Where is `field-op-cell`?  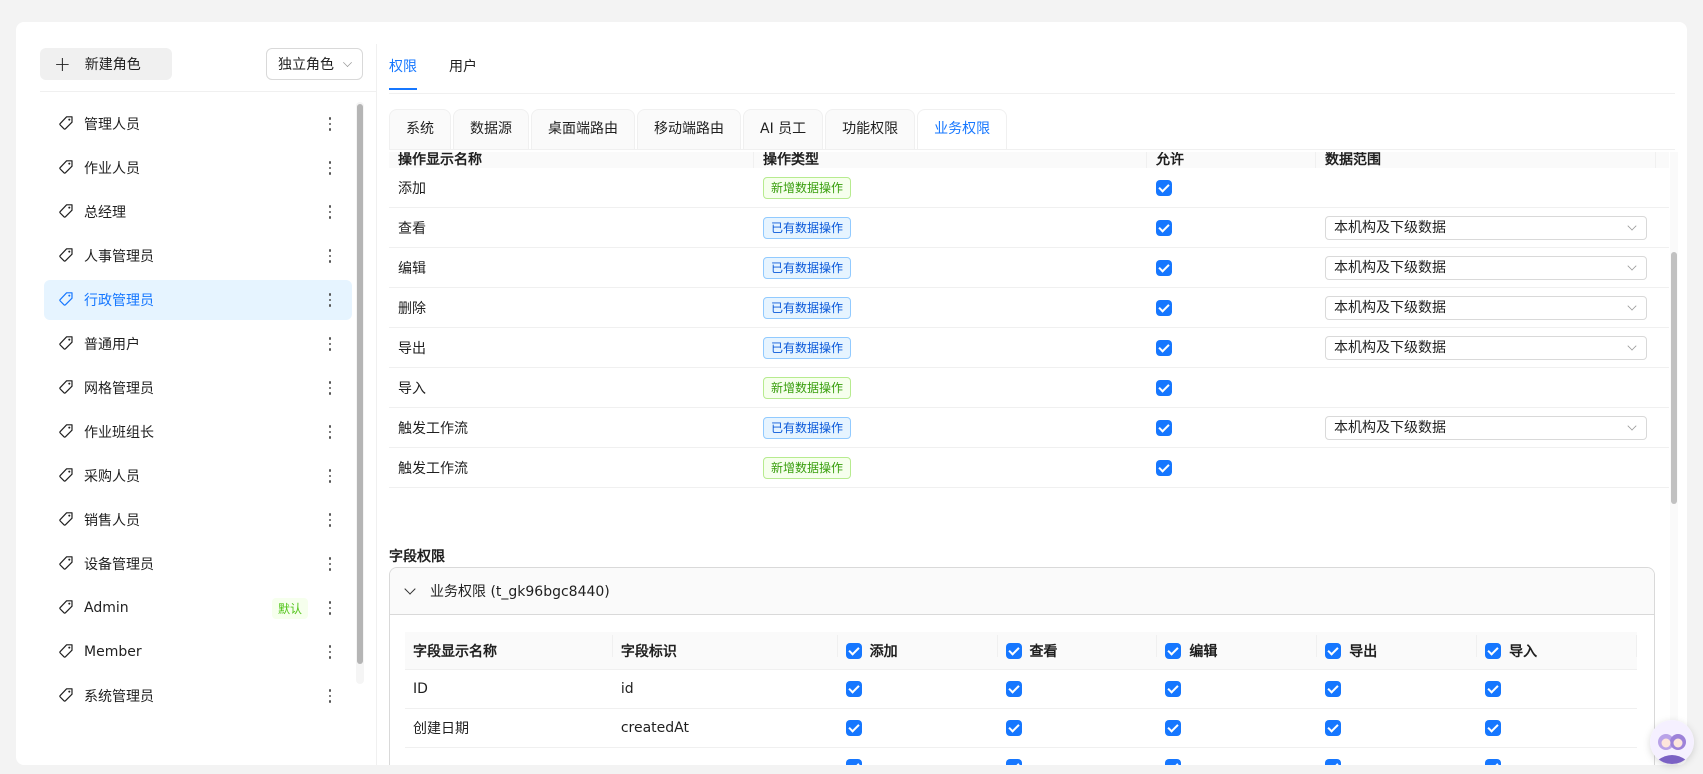 field-op-cell is located at coordinates (1557, 689).